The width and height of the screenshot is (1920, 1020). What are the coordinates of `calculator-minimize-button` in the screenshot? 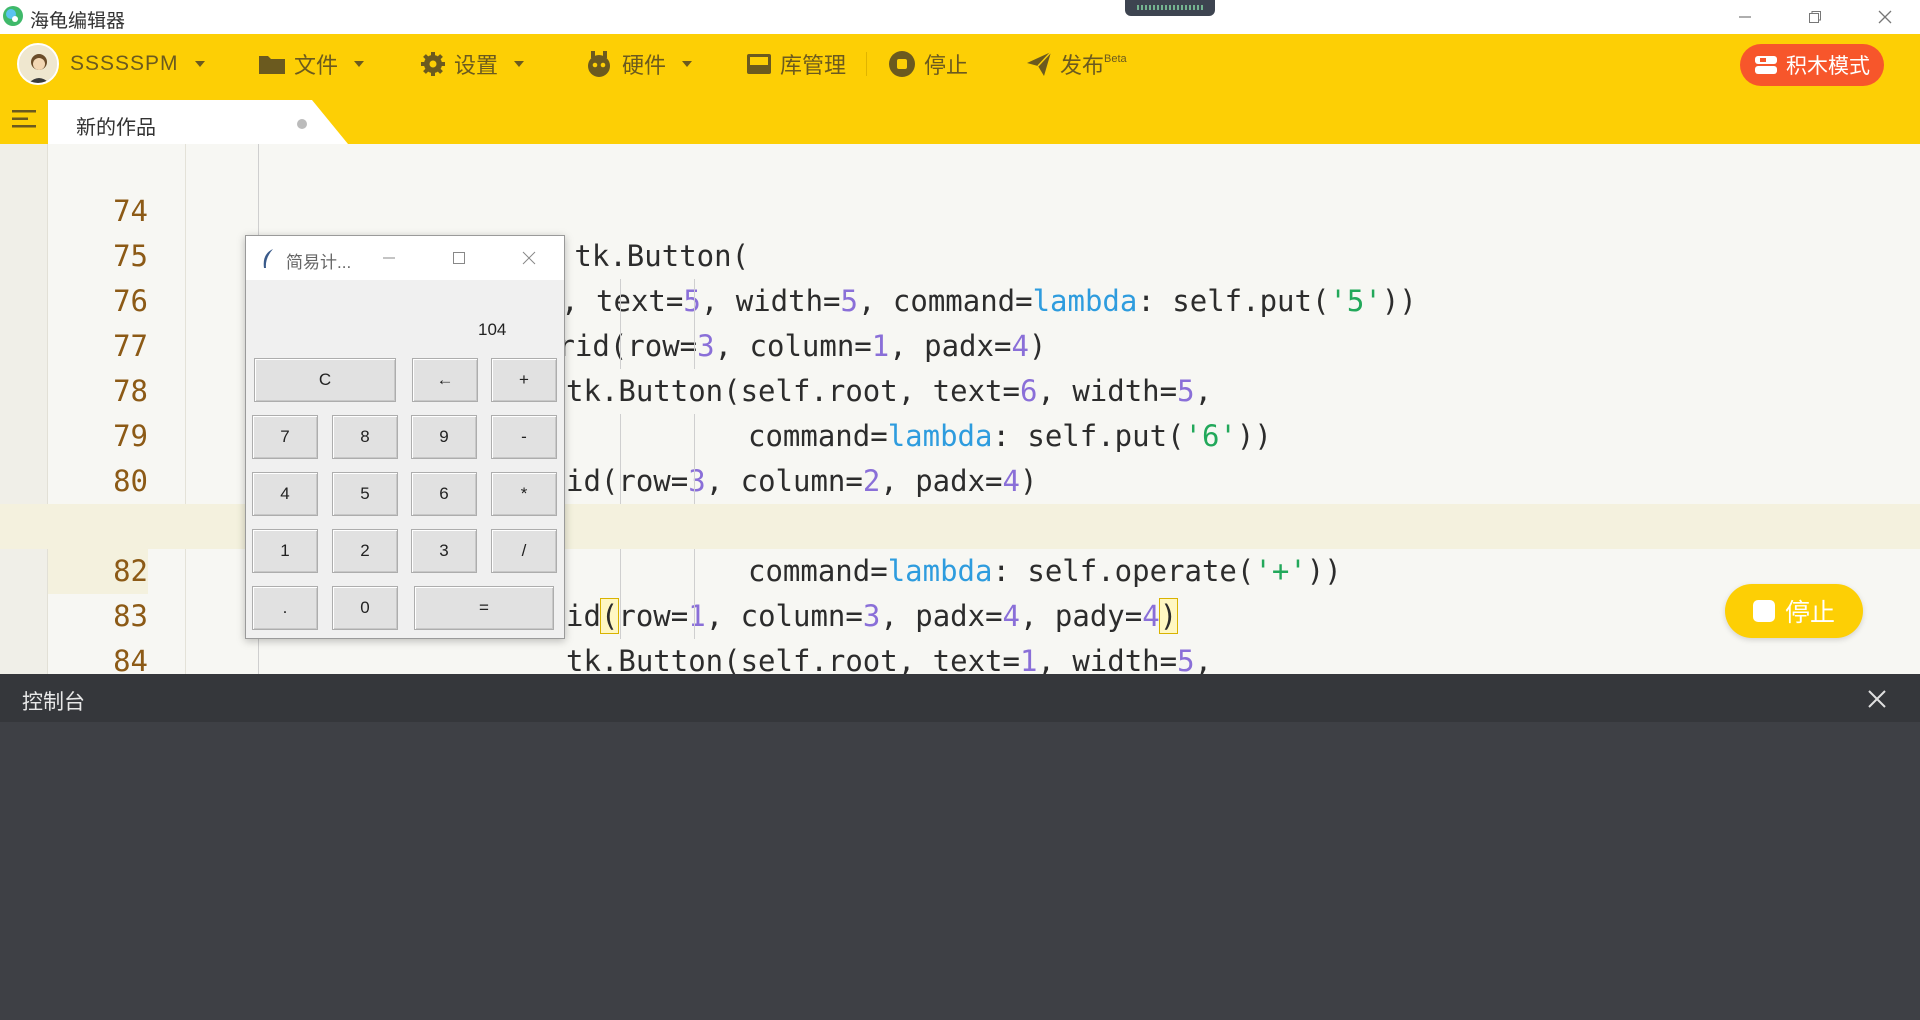 It's located at (389, 258).